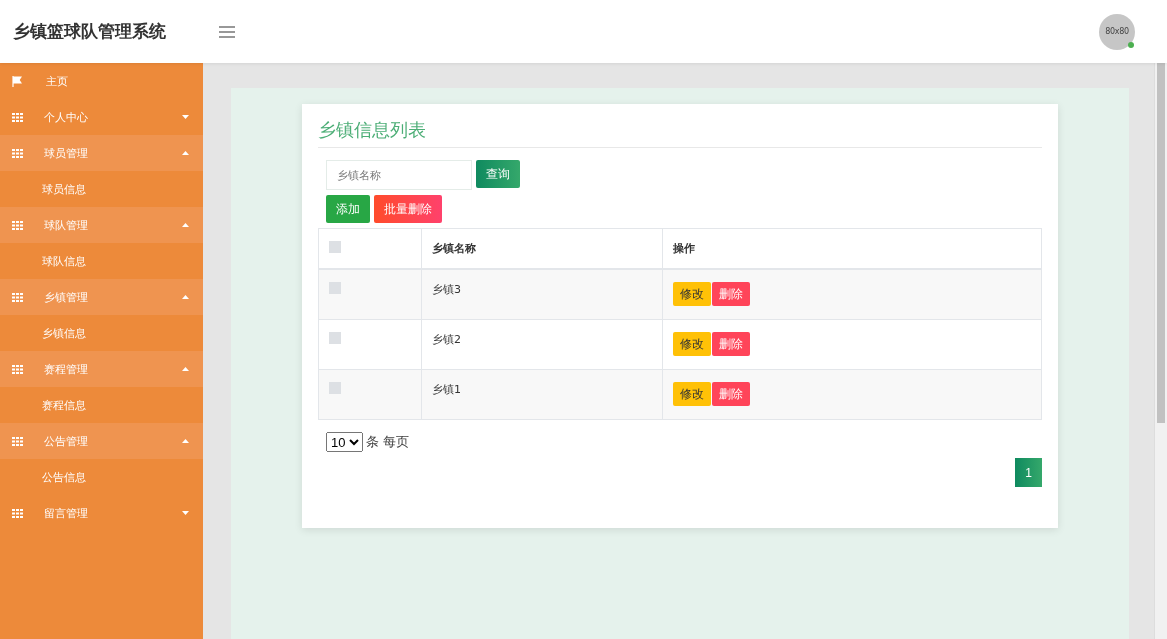  I want to click on sidebar-subitem: 公告信息, so click(101, 477).